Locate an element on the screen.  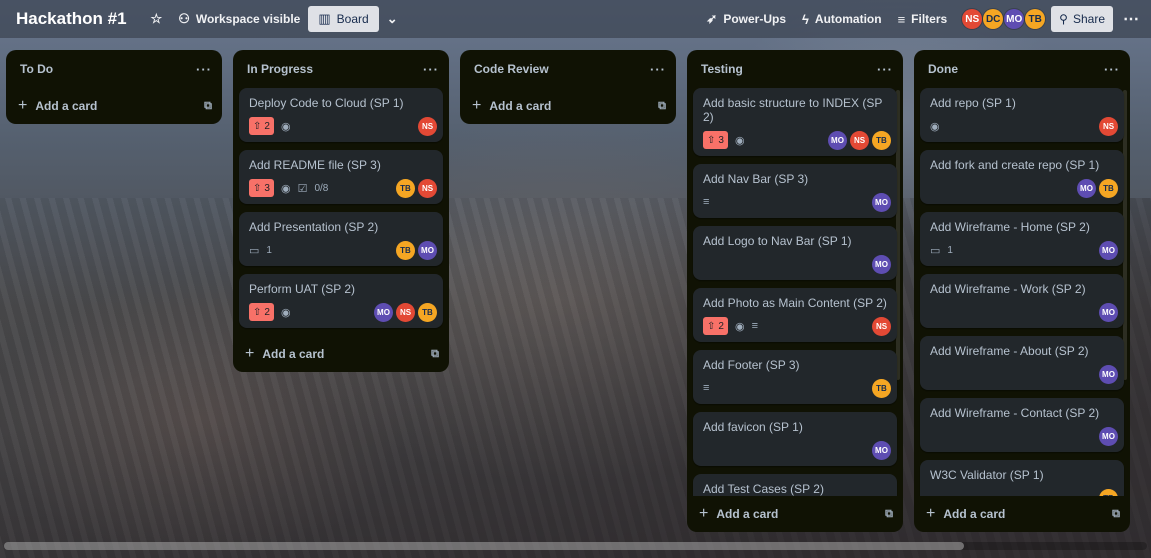
votes-badge: ⇧ 2 is located at coordinates (261, 126).